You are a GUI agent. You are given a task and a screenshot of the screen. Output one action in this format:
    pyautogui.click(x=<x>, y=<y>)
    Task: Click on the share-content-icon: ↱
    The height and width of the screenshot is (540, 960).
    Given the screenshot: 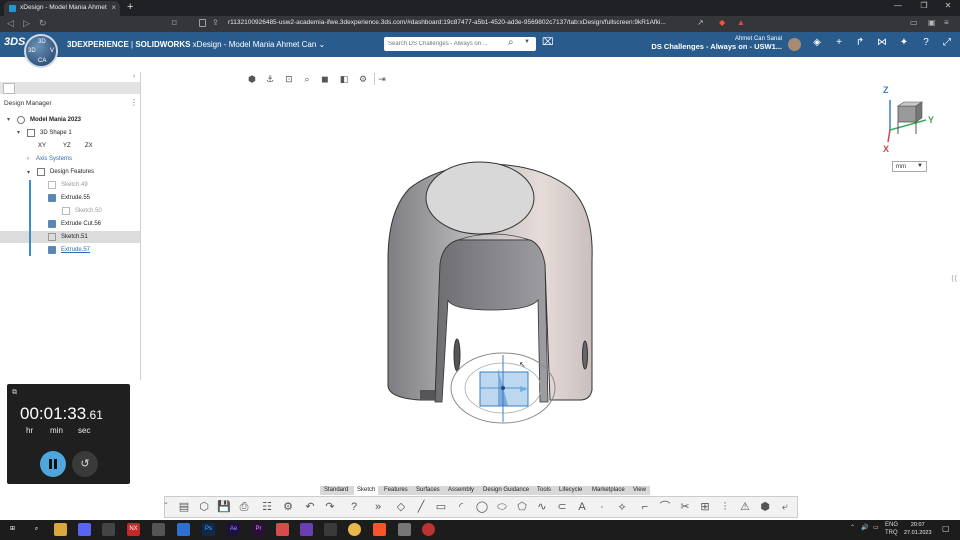 What is the action you would take?
    pyautogui.click(x=860, y=42)
    